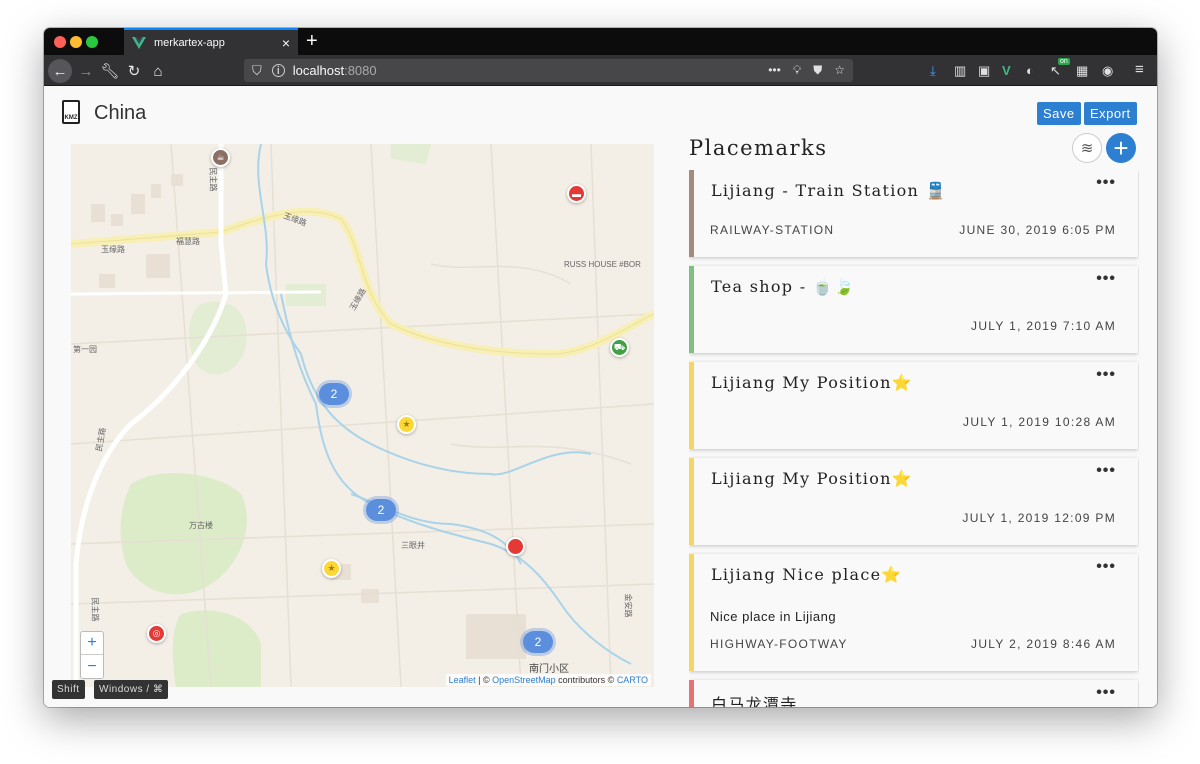 The image size is (1200, 764). What do you see at coordinates (71, 112) in the screenshot?
I see `kmz-file-icon: KMZ` at bounding box center [71, 112].